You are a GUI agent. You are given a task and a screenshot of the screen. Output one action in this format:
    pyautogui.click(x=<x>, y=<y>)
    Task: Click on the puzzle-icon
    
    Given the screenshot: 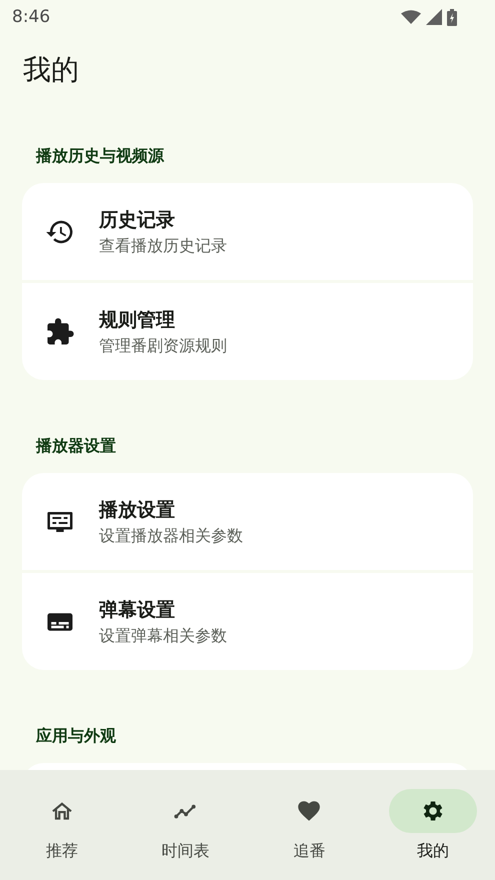 What is the action you would take?
    pyautogui.click(x=60, y=331)
    